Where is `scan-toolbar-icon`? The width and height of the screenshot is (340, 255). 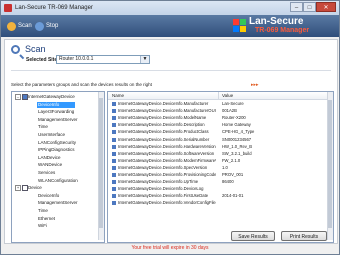
scan-toolbar-icon is located at coordinates (11, 26).